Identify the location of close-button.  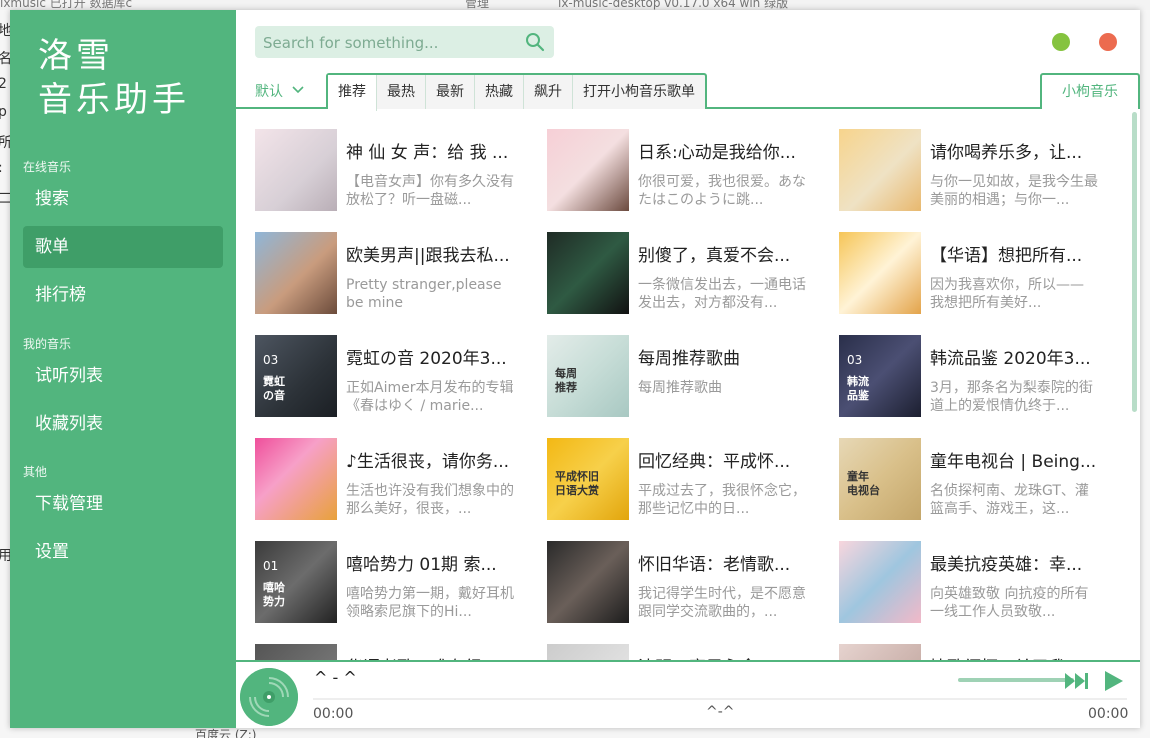
(1108, 42).